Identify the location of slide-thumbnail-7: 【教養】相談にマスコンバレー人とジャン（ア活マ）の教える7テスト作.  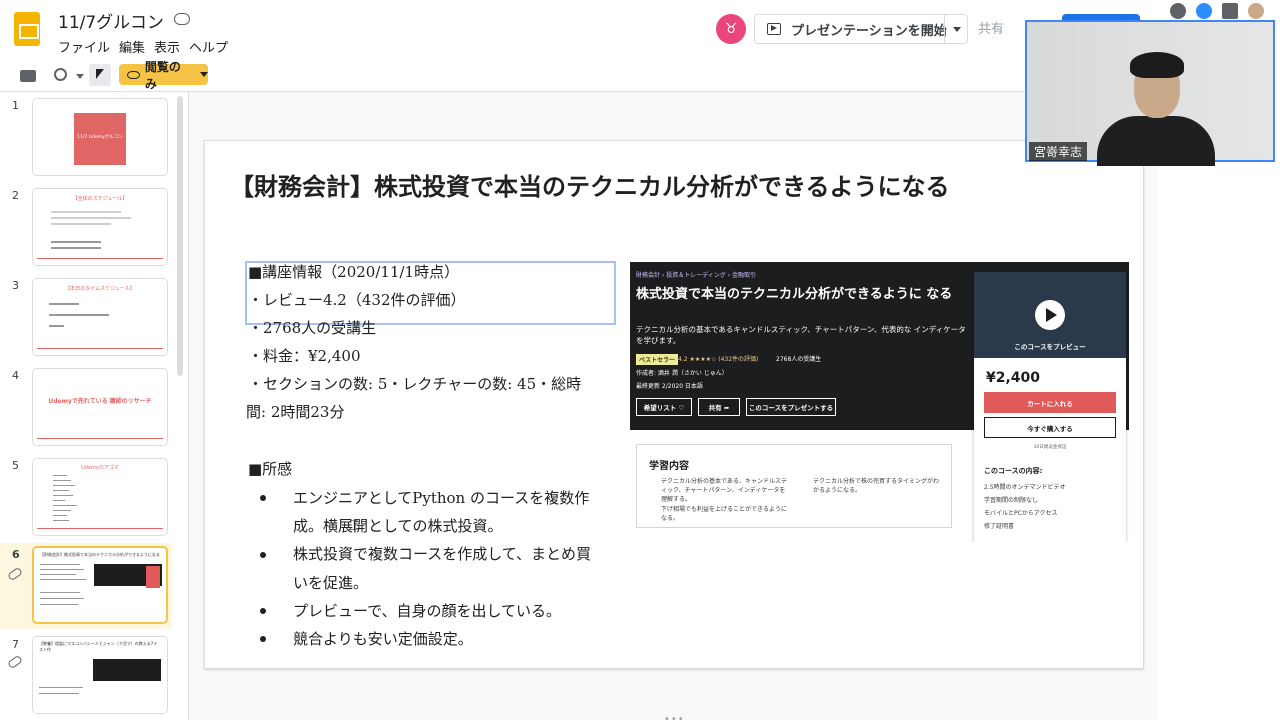
(100, 675).